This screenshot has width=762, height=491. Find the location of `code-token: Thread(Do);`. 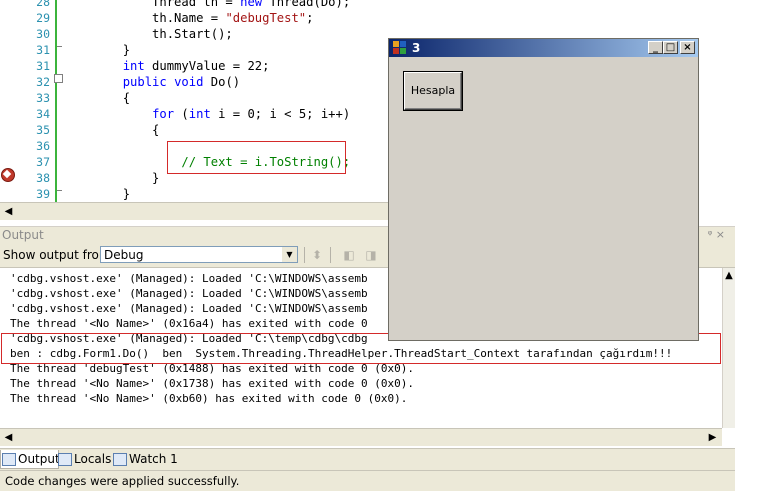

code-token: Thread(Do); is located at coordinates (306, 4).